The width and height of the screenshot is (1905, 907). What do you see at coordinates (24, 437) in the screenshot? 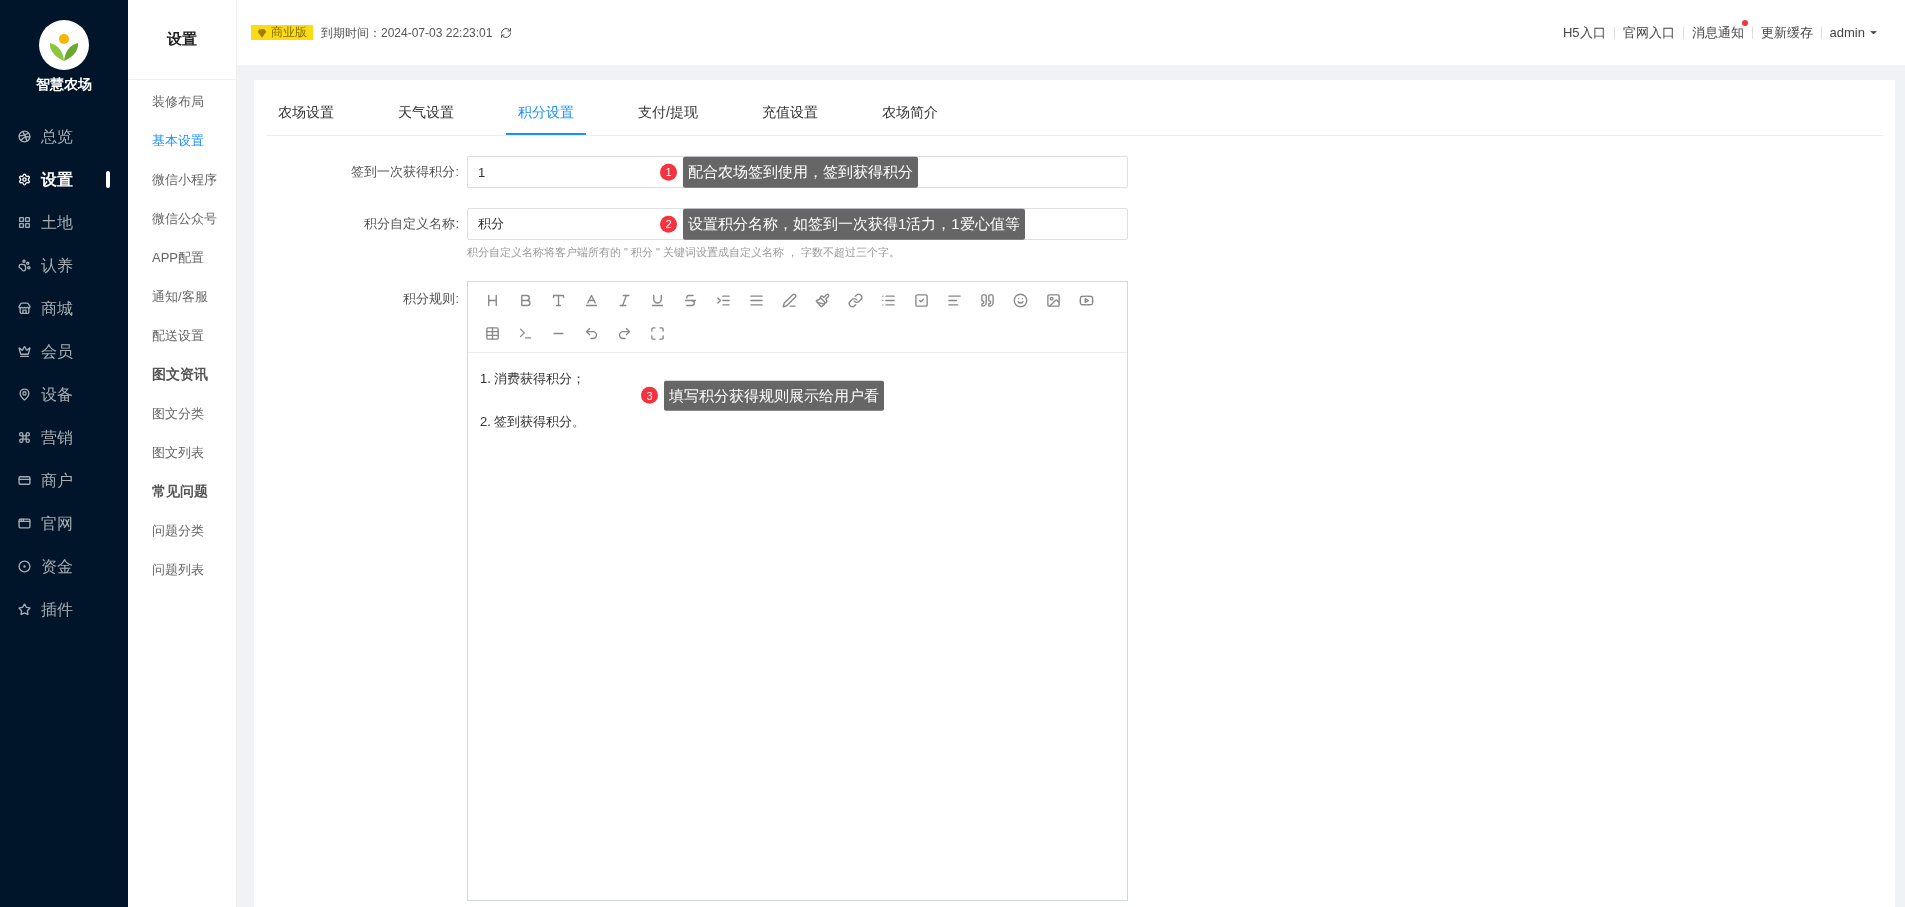
I see `command-icon` at bounding box center [24, 437].